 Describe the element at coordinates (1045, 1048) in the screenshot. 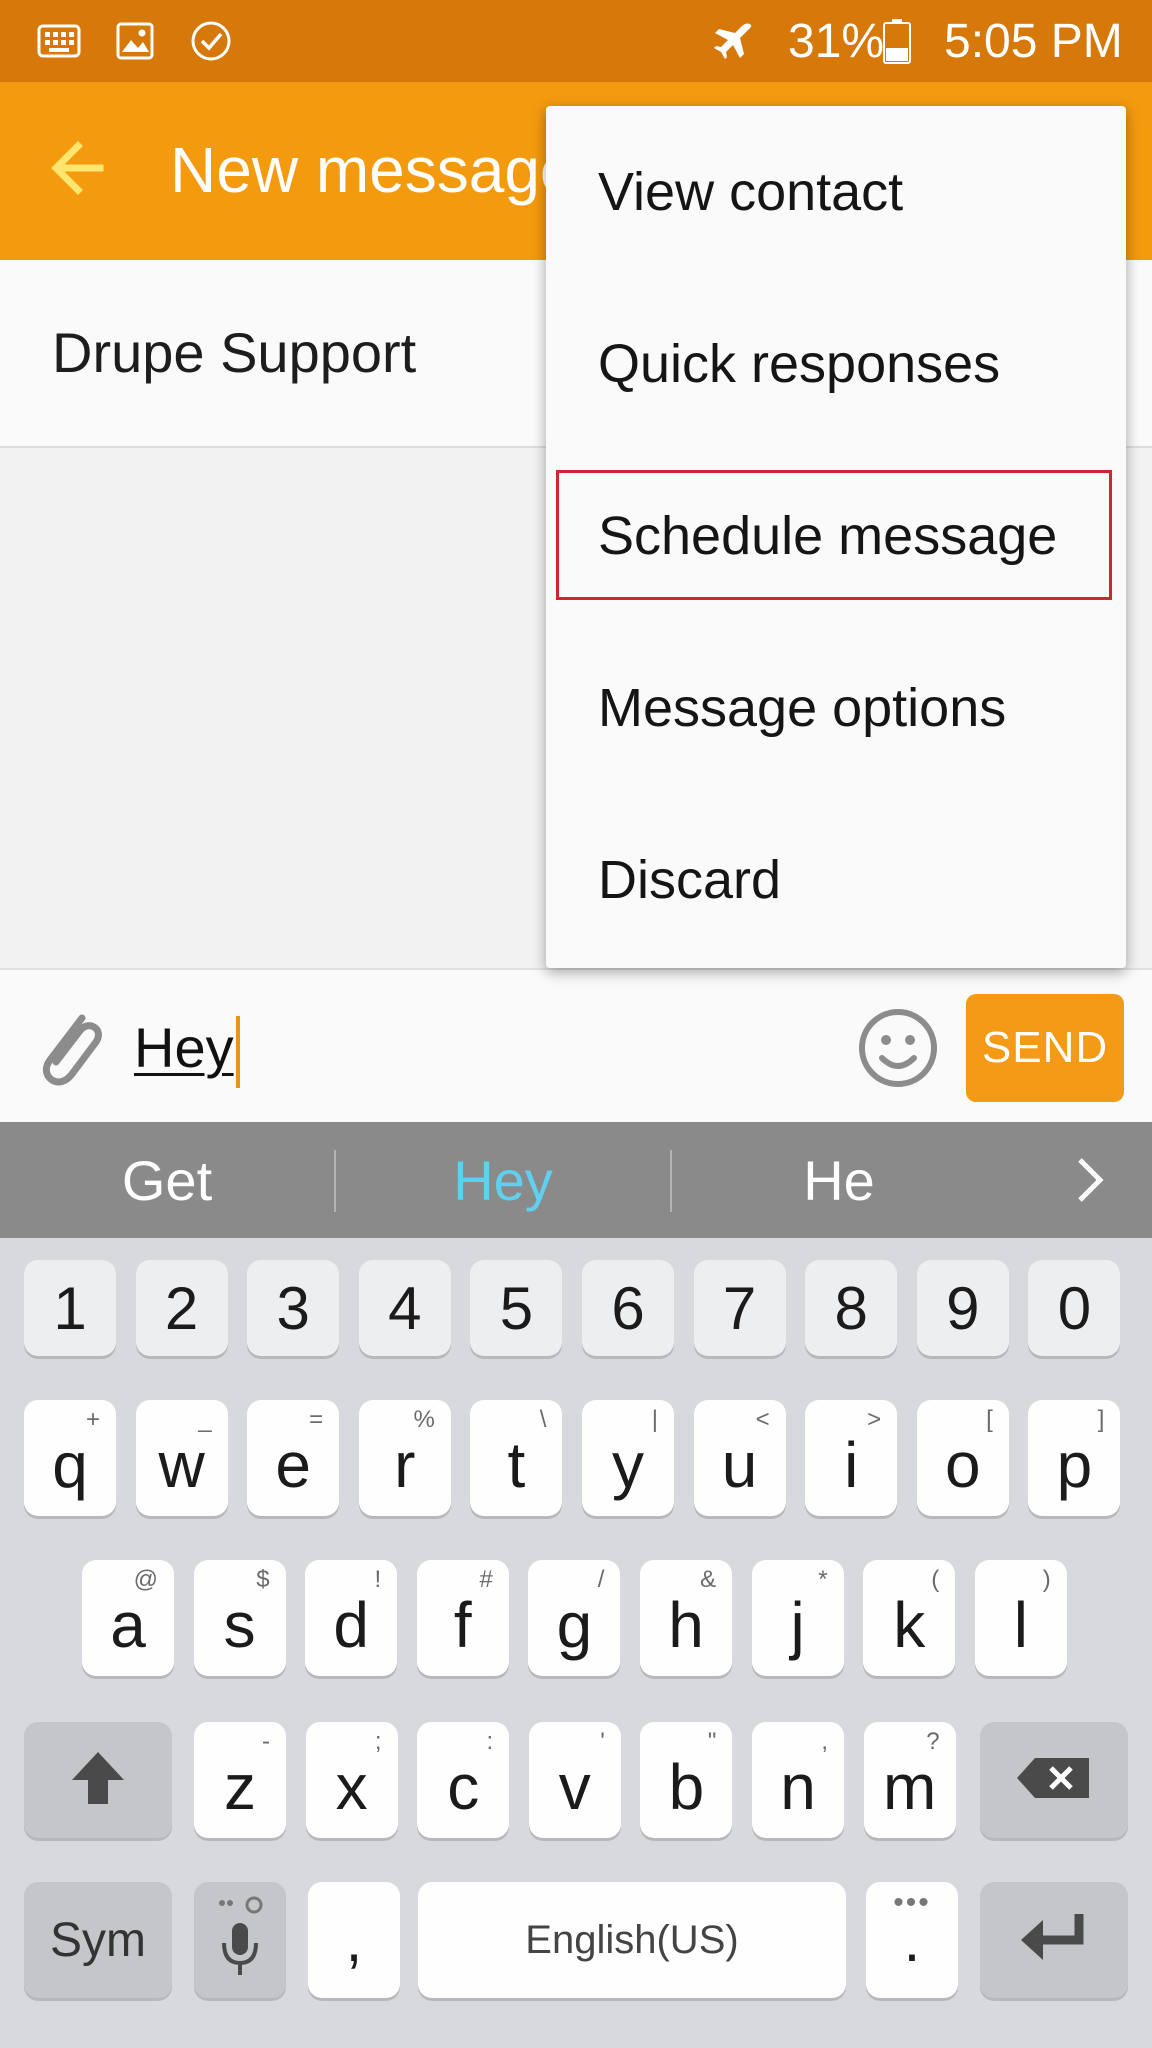

I see `send-button: SEND` at that location.